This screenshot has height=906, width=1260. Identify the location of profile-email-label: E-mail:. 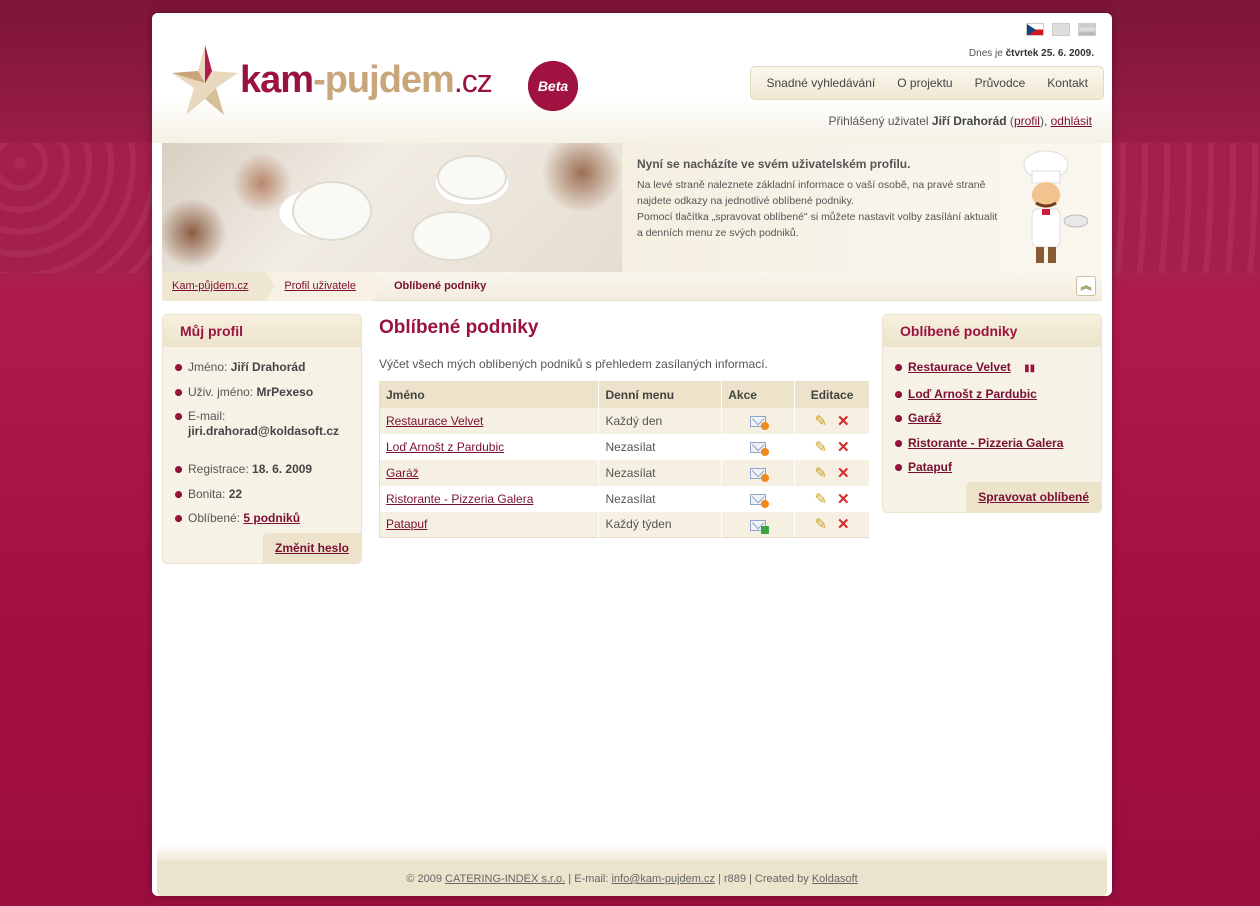
(207, 416).